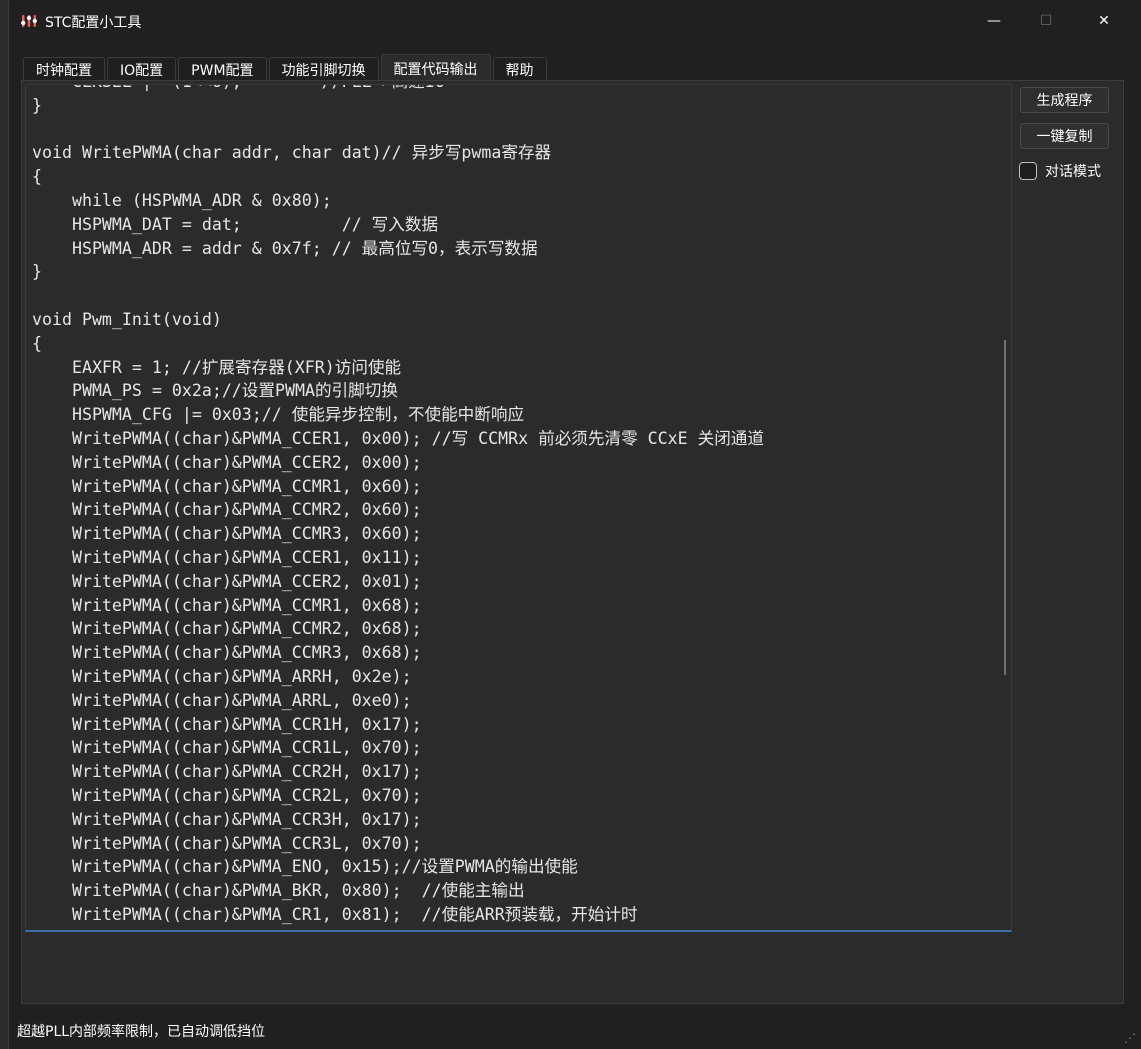 The image size is (1141, 1049). I want to click on close-icon: ✕, so click(1104, 21).